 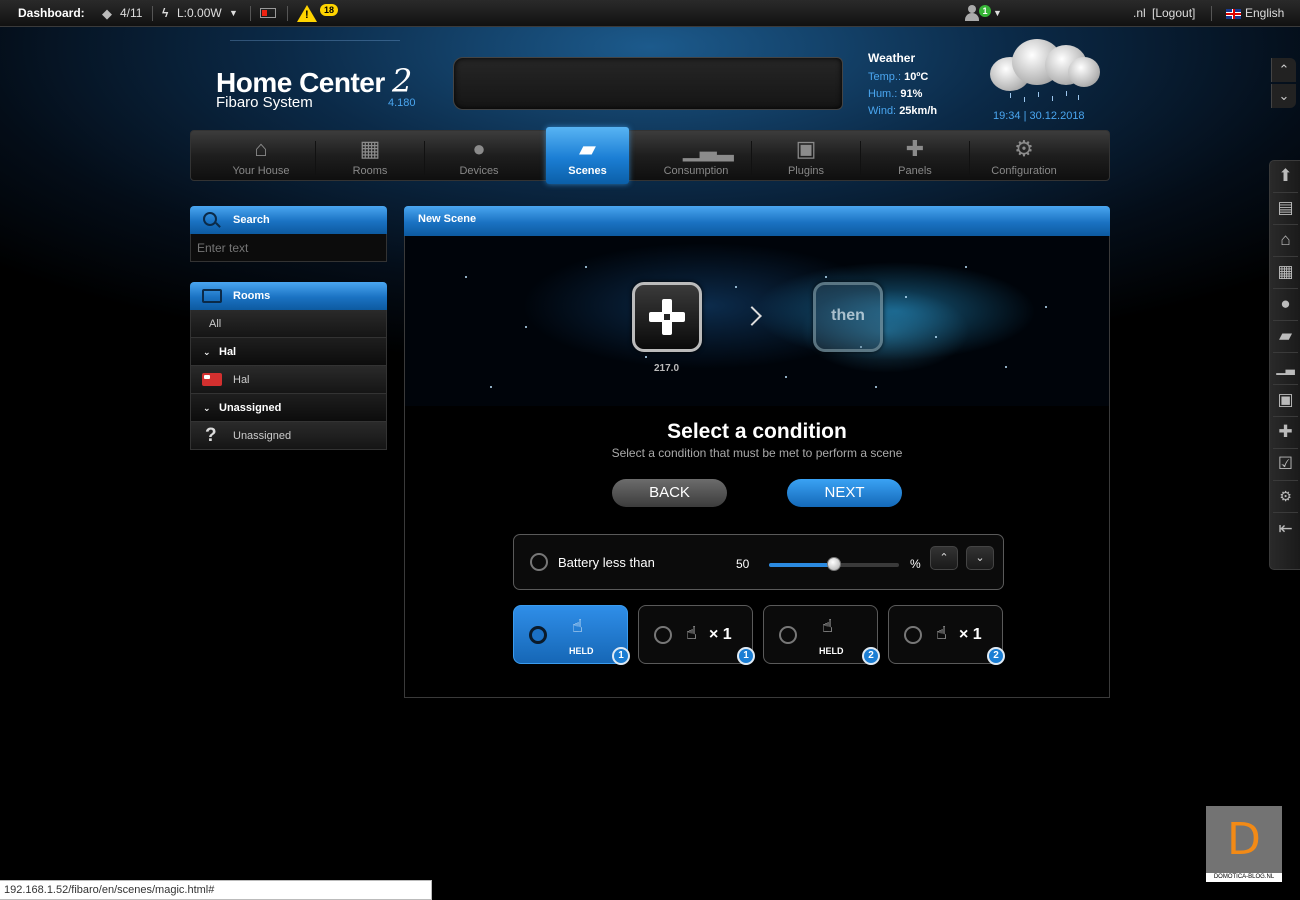 I want to click on tab-scenes: ▰ Scenes, so click(x=587, y=155).